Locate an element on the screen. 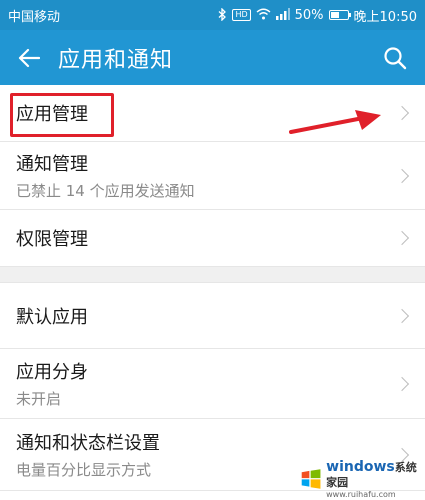 This screenshot has height=500, width=425. back-arrow-icon is located at coordinates (29, 57).